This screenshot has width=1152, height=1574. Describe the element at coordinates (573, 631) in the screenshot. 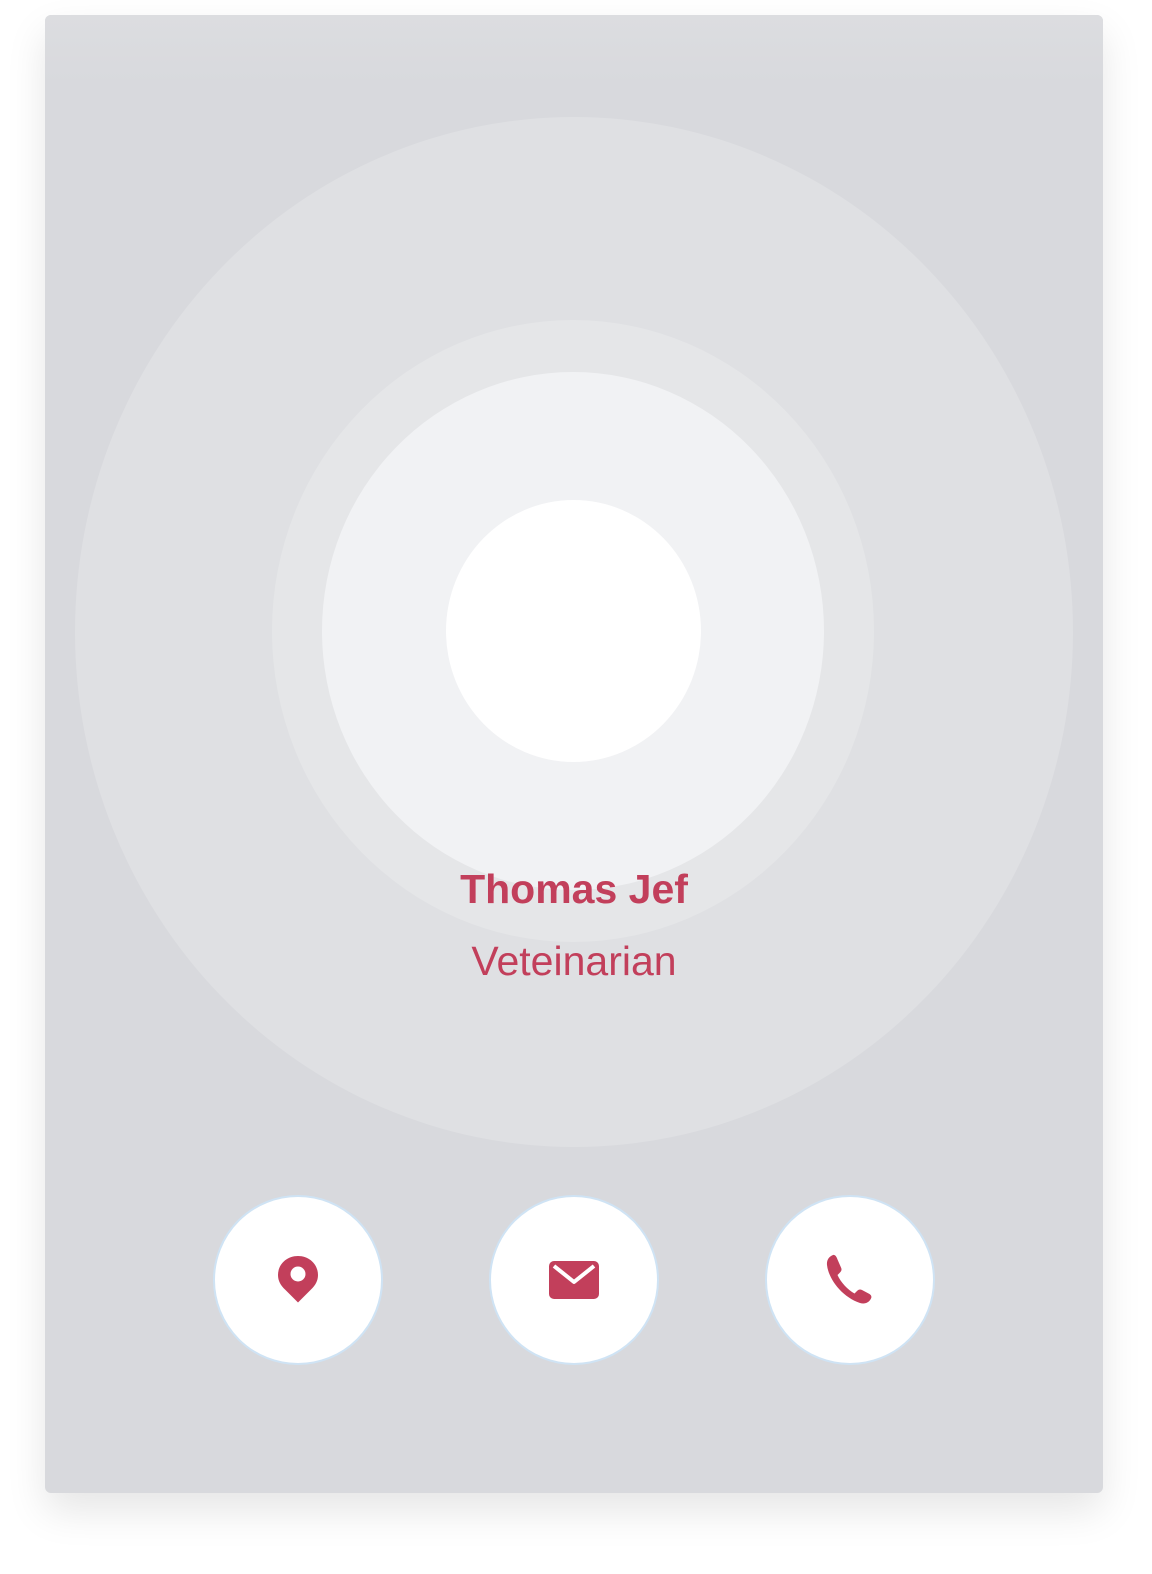

I see `avatar` at that location.